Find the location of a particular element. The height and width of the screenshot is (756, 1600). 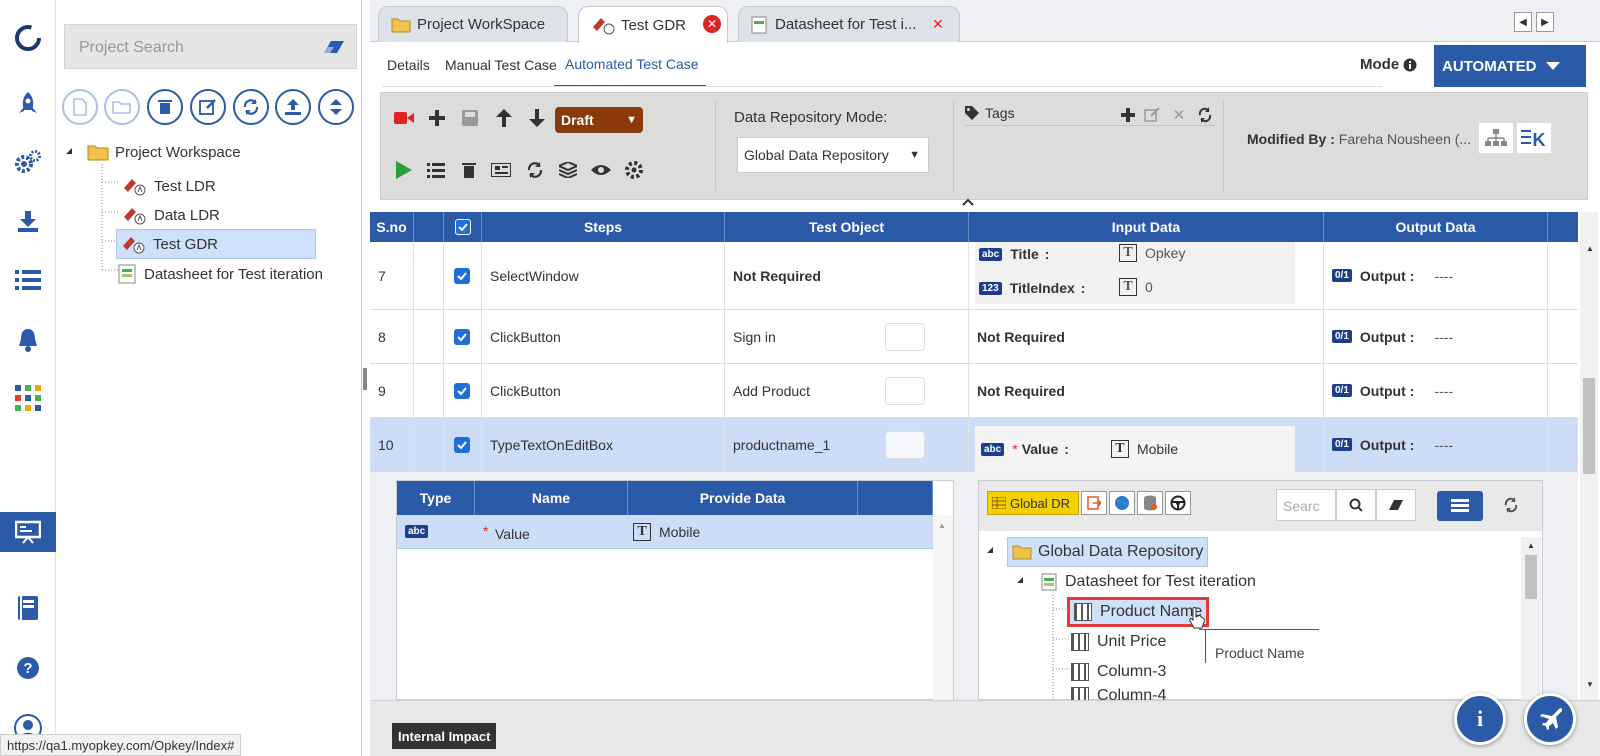

provide-data-value: T Mobile is located at coordinates (666, 532).